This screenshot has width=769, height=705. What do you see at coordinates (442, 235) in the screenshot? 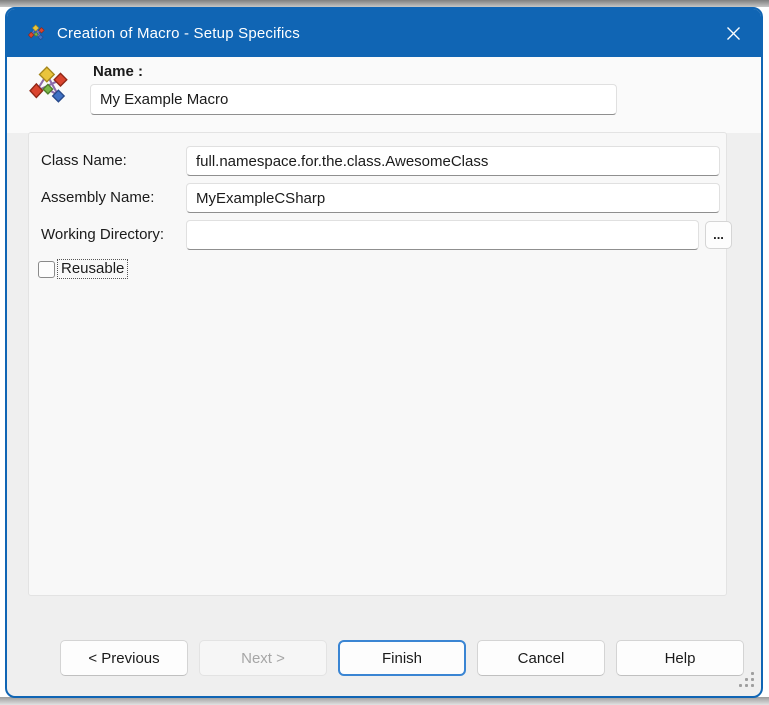
I see `working-directory-input` at bounding box center [442, 235].